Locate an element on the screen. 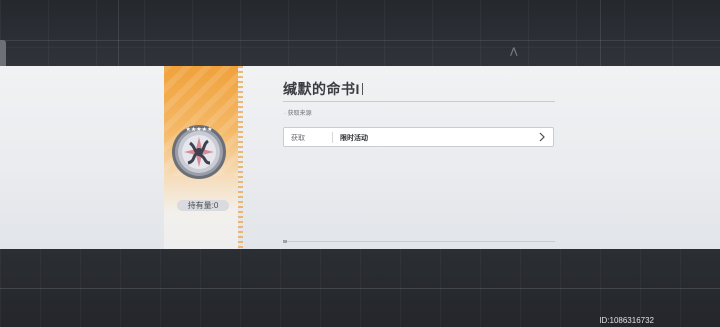 This screenshot has height=327, width=720. row-divider is located at coordinates (332, 137).